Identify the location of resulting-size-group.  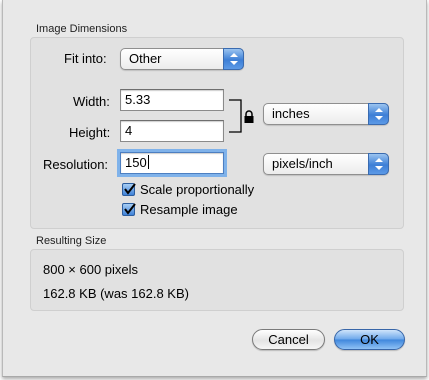
(217, 280).